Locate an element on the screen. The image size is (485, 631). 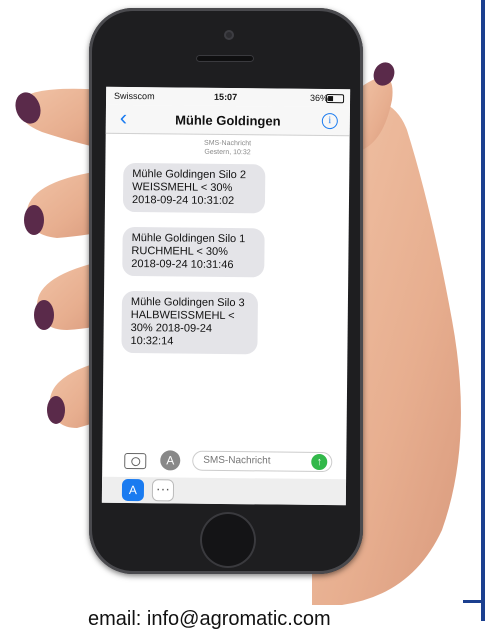
message-line: RUCHMEHL < 30% is located at coordinates (180, 252).